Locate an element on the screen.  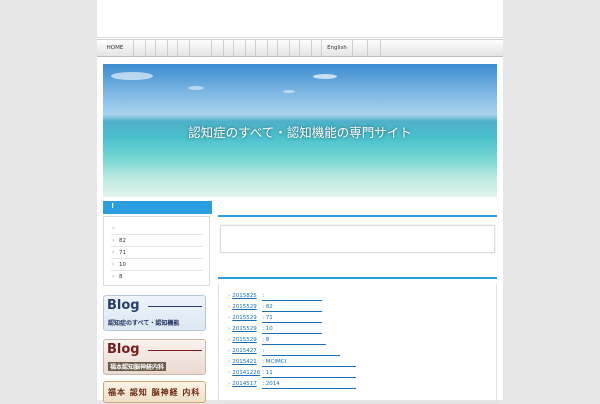
banner-subtitle: 認知症のすべて・認知機能 is located at coordinates (144, 323).